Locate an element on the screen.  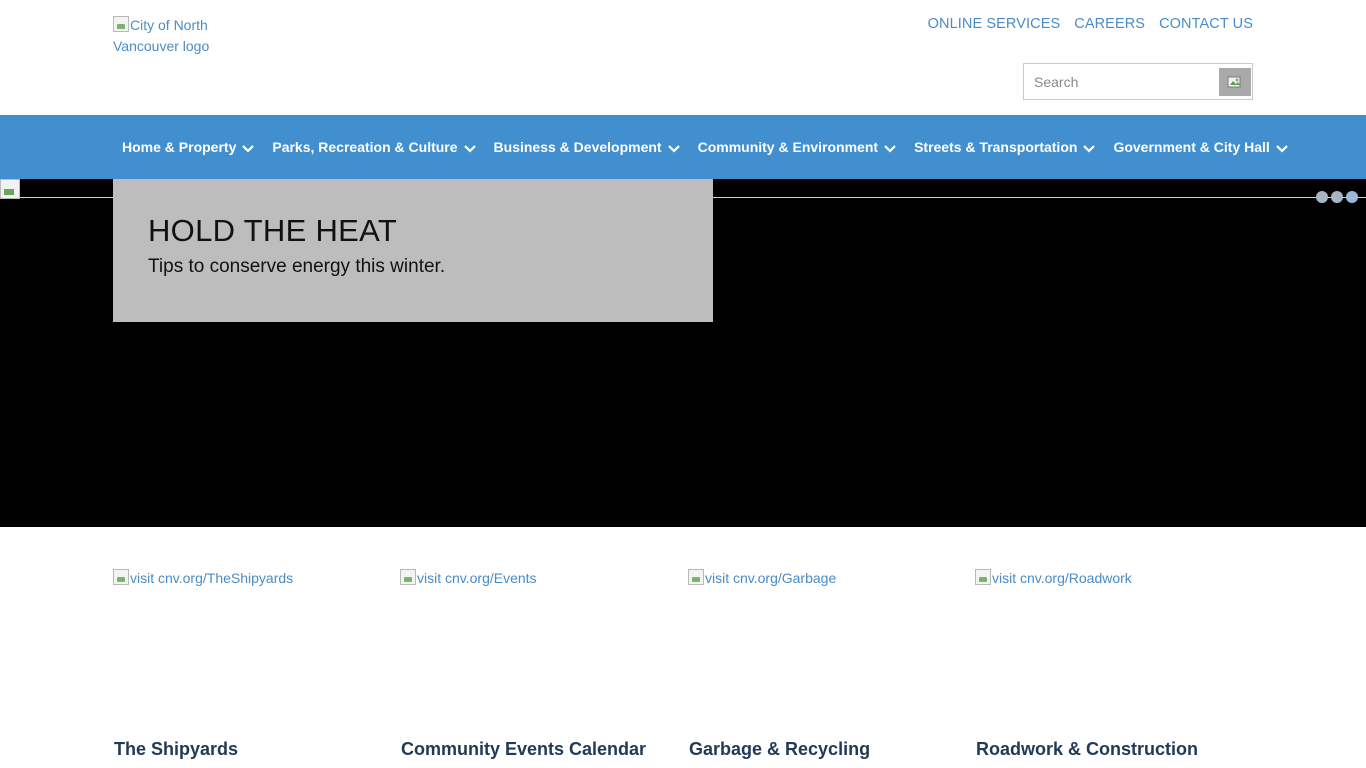
nav-item-community-environment: Community & Environment is located at coordinates (797, 147).